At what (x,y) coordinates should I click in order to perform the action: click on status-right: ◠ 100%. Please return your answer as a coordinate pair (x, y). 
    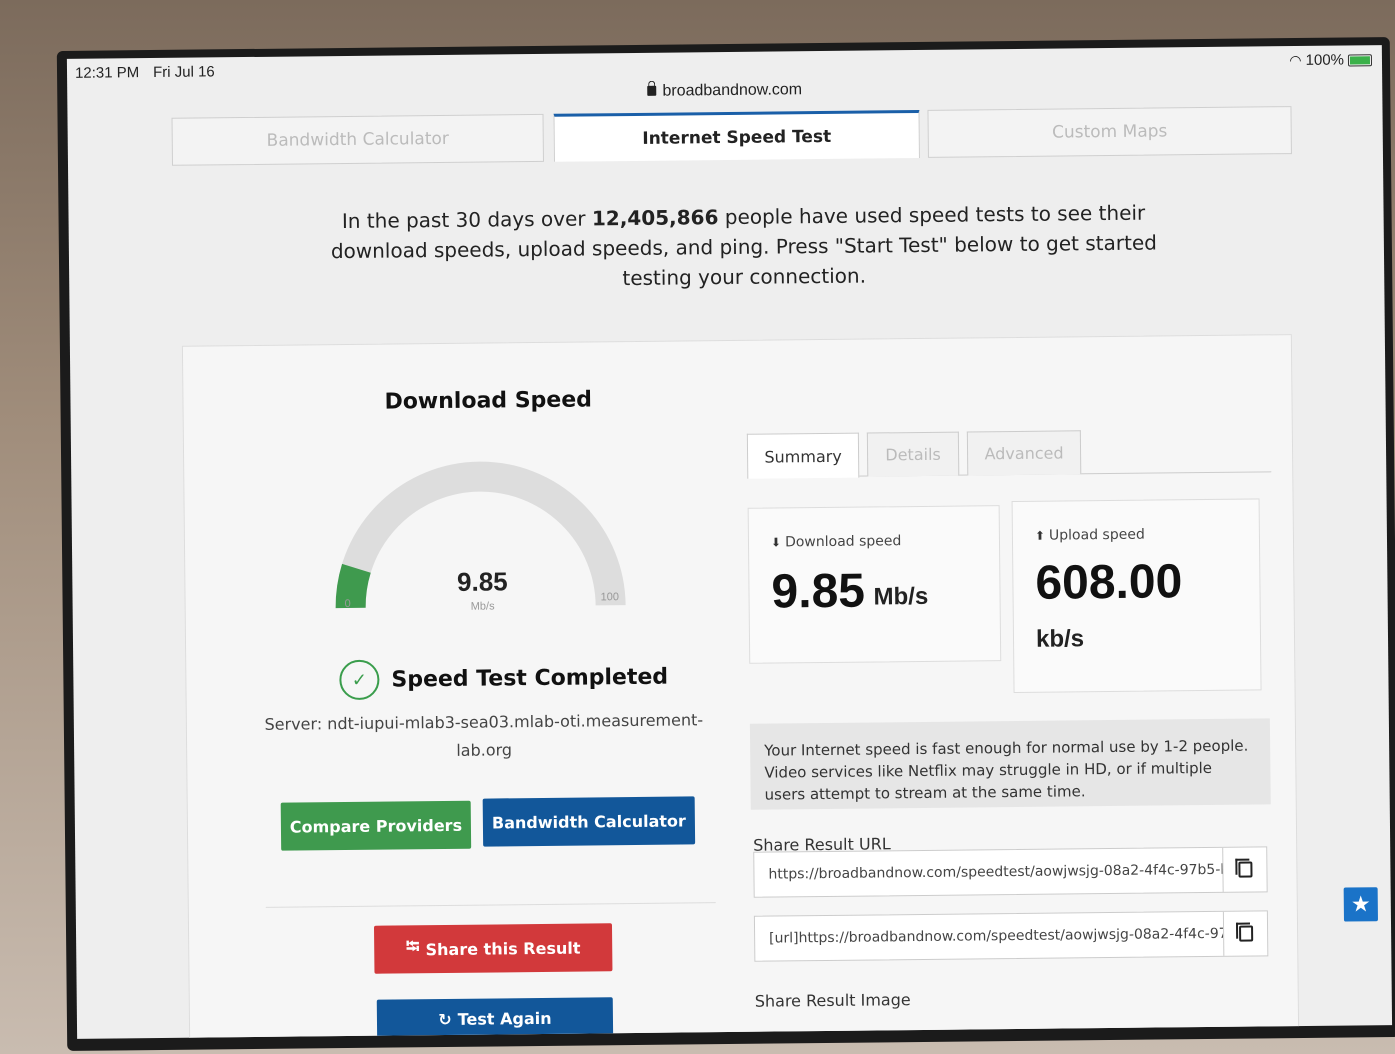
    Looking at the image, I should click on (1331, 60).